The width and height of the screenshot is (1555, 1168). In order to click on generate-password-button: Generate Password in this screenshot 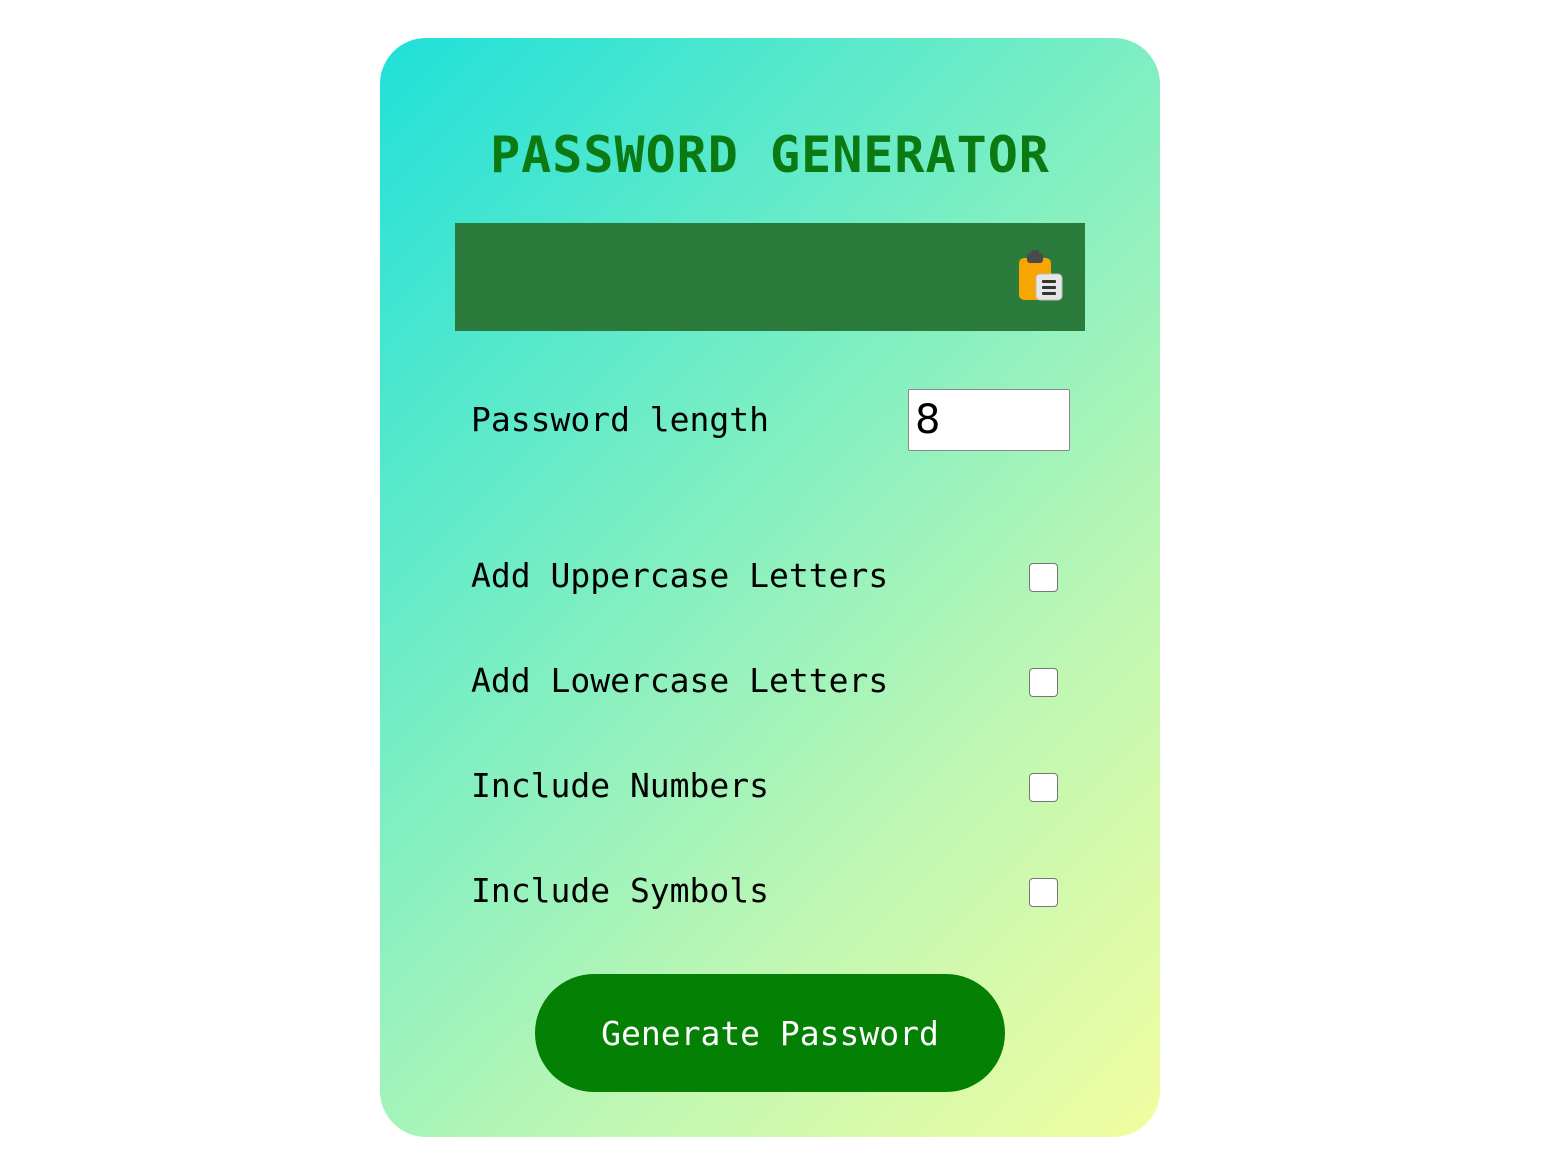, I will do `click(770, 1033)`.